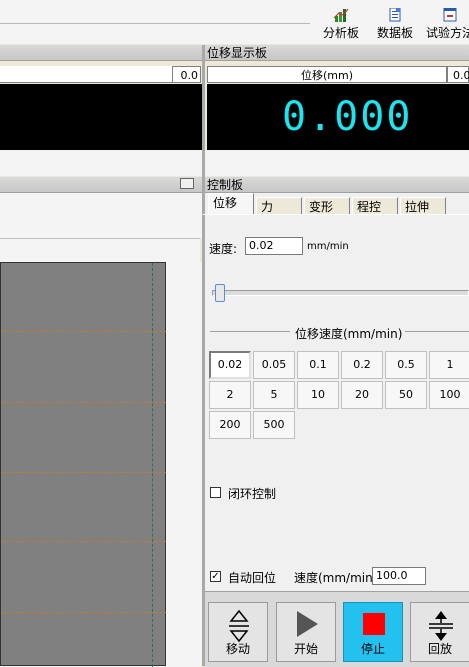 The width and height of the screenshot is (469, 667). What do you see at coordinates (349, 334) in the screenshot?
I see `speed-section-title: 位移速度(mm/min)` at bounding box center [349, 334].